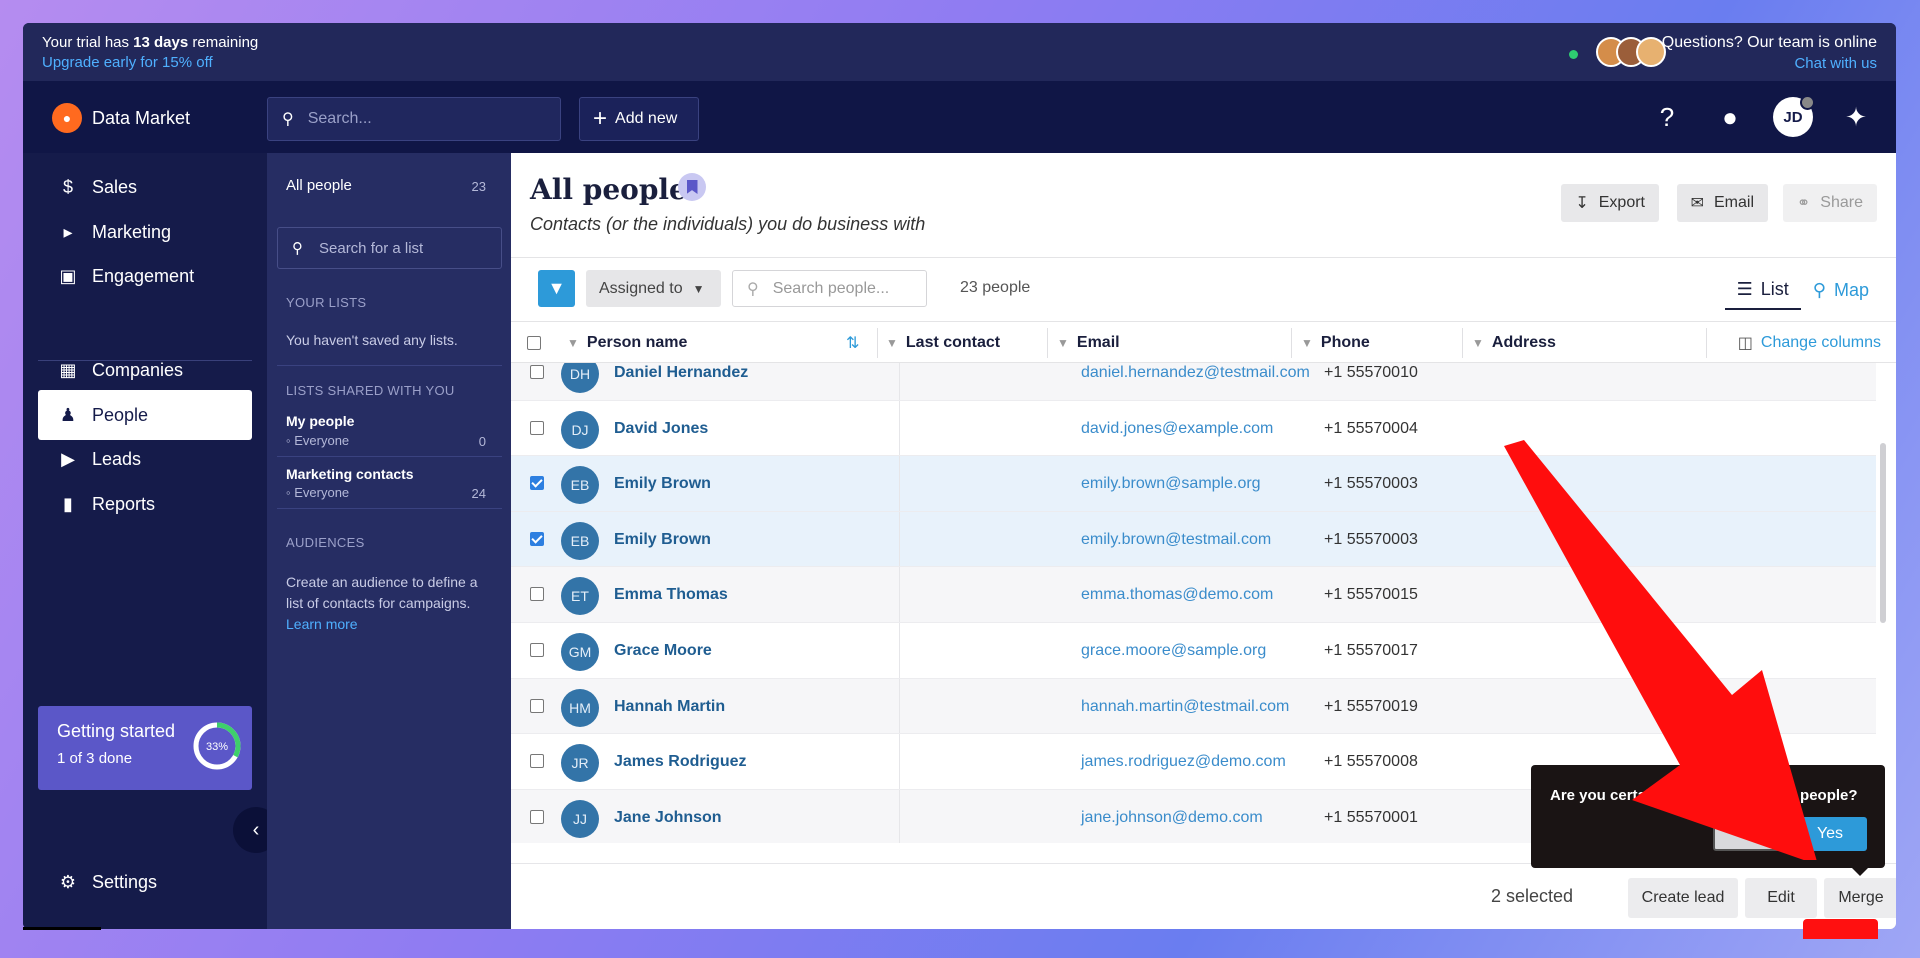 The image size is (1920, 958). What do you see at coordinates (580, 596) in the screenshot?
I see `avatar: ET` at bounding box center [580, 596].